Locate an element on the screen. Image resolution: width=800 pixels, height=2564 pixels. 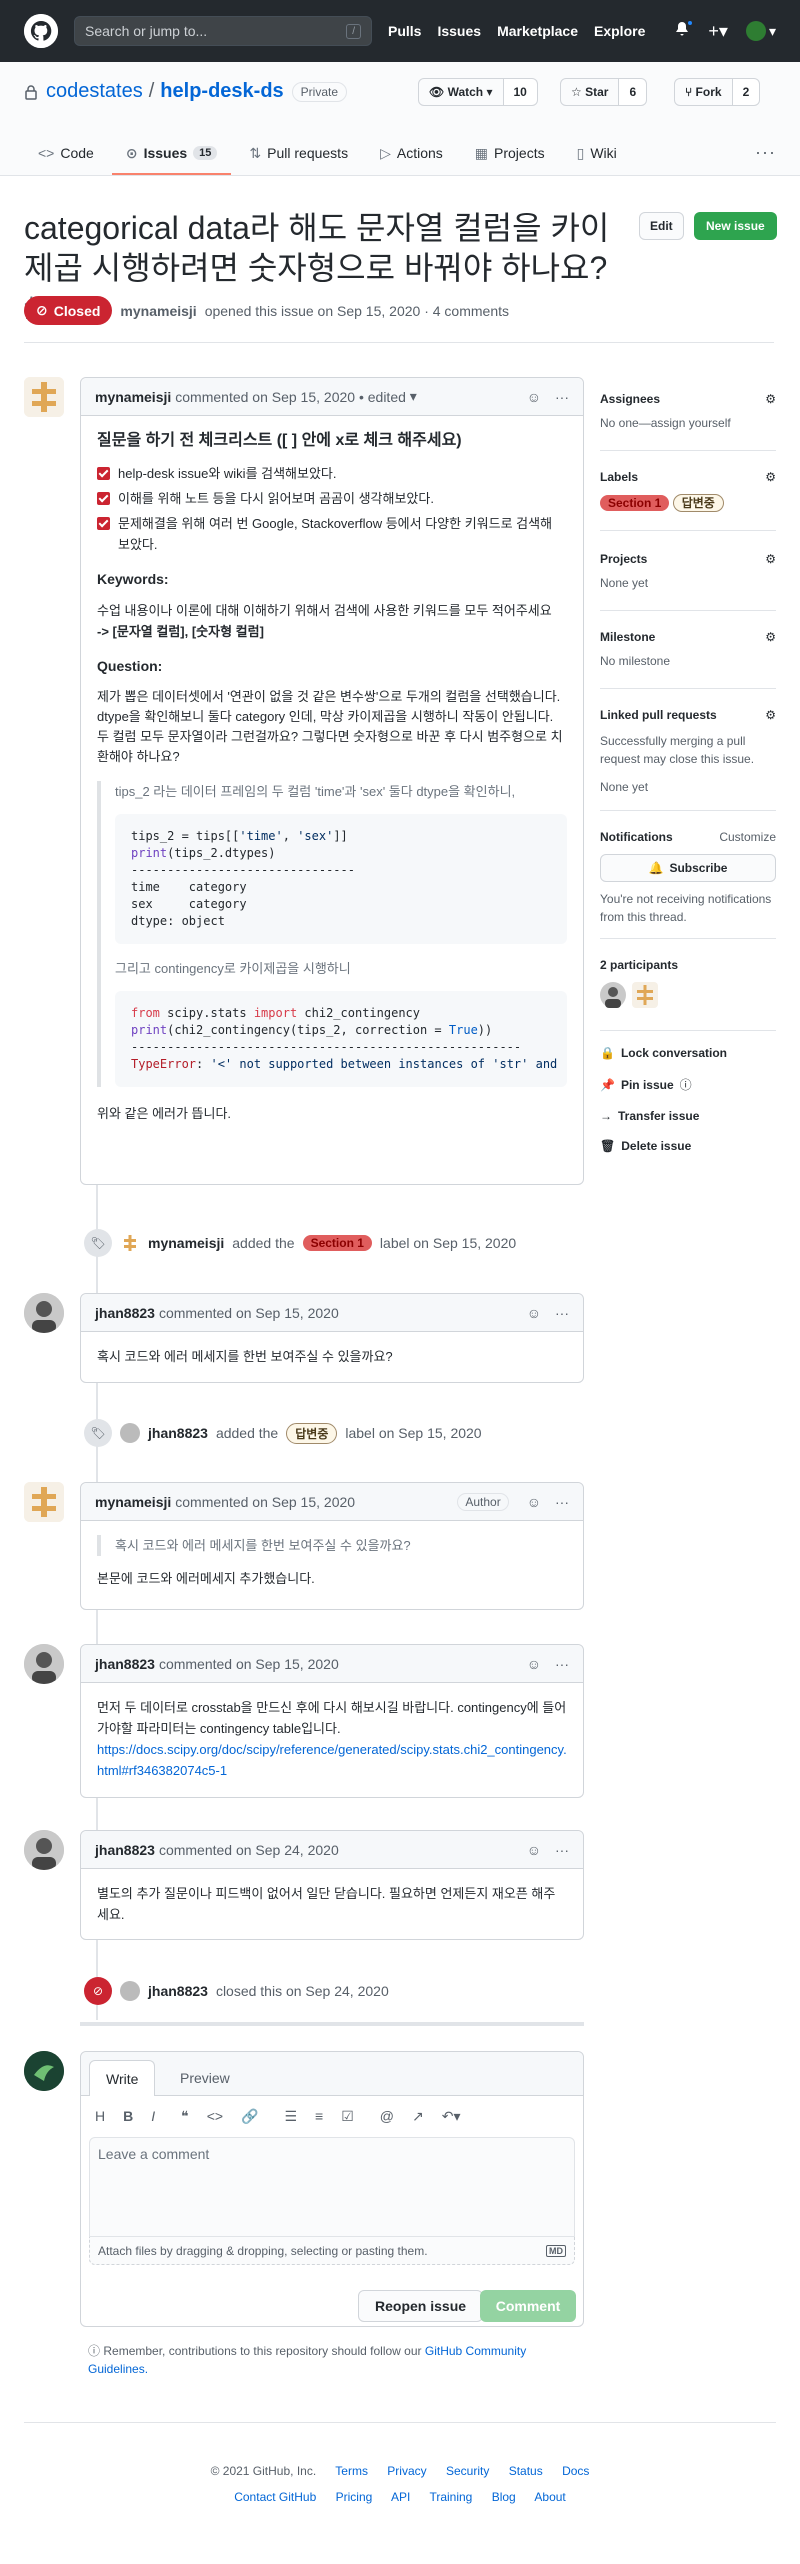
heading-icon: H is located at coordinates (100, 2116).